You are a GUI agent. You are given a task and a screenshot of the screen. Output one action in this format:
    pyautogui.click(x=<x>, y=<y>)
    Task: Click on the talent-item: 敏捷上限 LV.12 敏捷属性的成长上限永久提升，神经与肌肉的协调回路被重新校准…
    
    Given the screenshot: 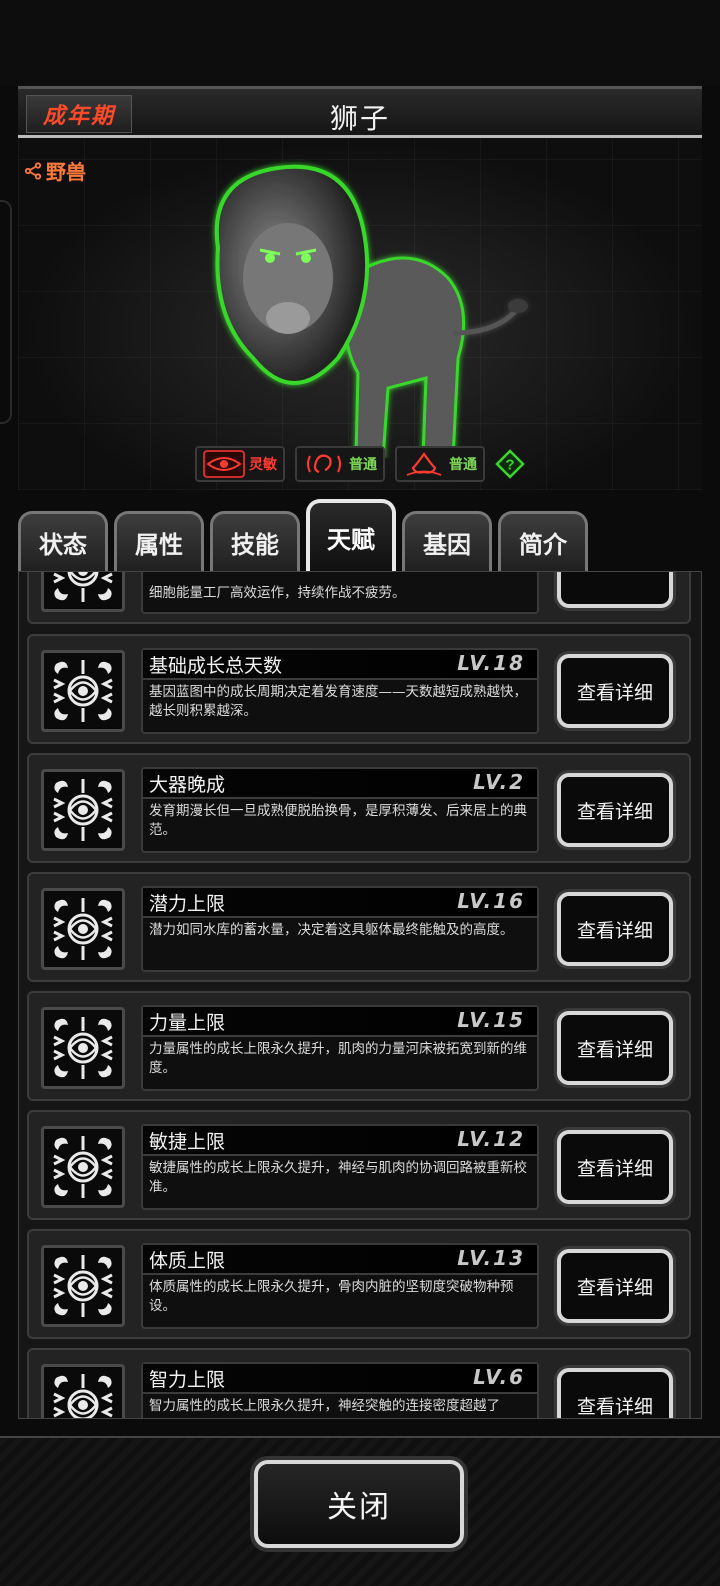 What is the action you would take?
    pyautogui.click(x=359, y=1165)
    